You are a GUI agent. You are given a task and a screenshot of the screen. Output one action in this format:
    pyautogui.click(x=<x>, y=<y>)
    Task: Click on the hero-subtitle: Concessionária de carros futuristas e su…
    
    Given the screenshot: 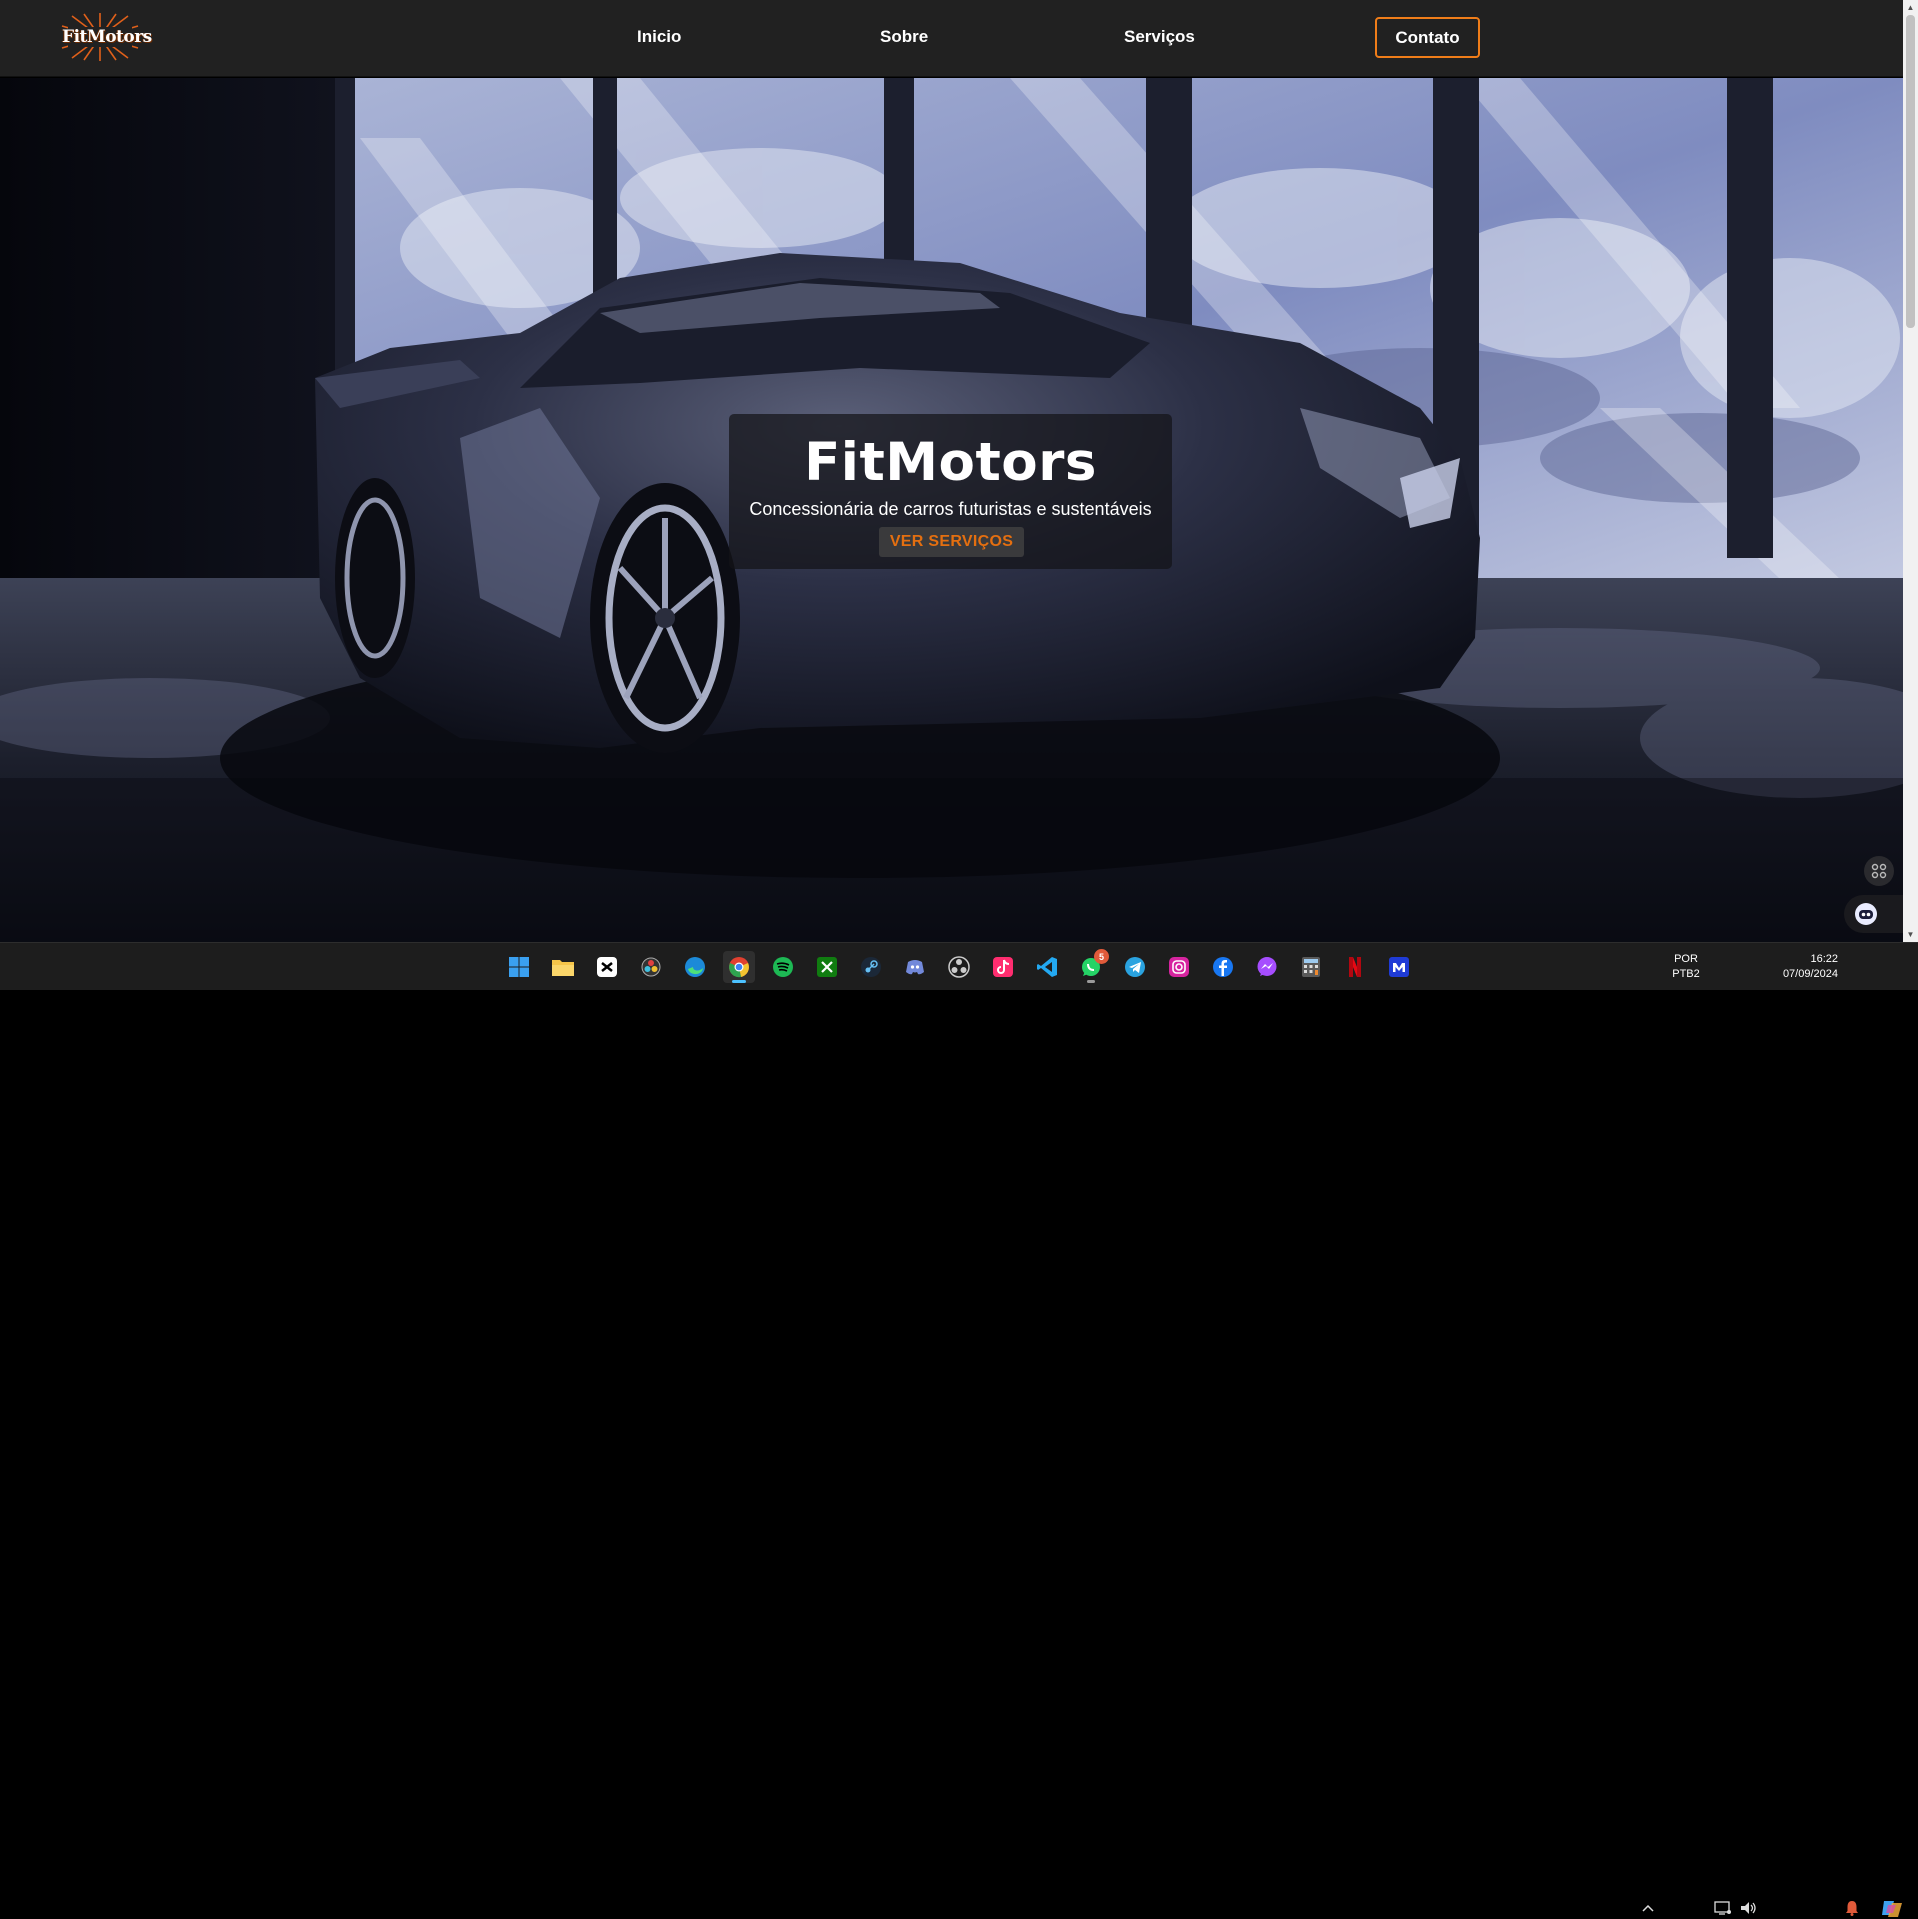 What is the action you would take?
    pyautogui.click(x=950, y=509)
    